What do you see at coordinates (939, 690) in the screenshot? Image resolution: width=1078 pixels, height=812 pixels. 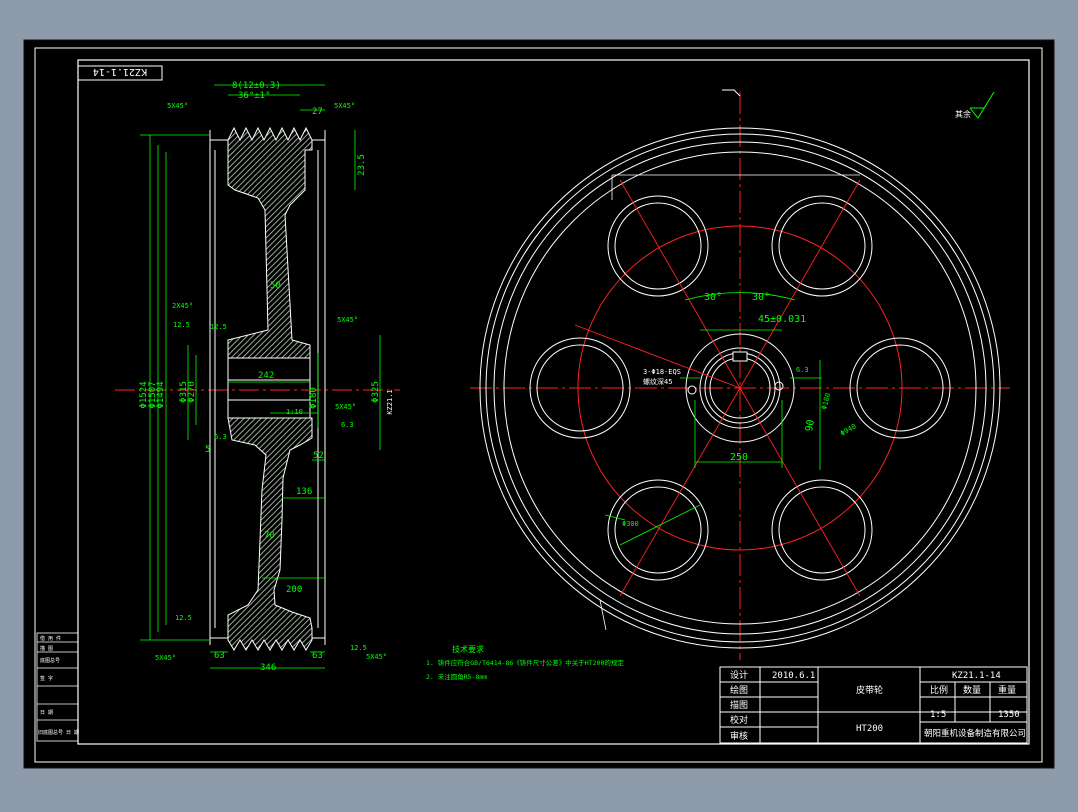 I see `scale-label: 比例` at bounding box center [939, 690].